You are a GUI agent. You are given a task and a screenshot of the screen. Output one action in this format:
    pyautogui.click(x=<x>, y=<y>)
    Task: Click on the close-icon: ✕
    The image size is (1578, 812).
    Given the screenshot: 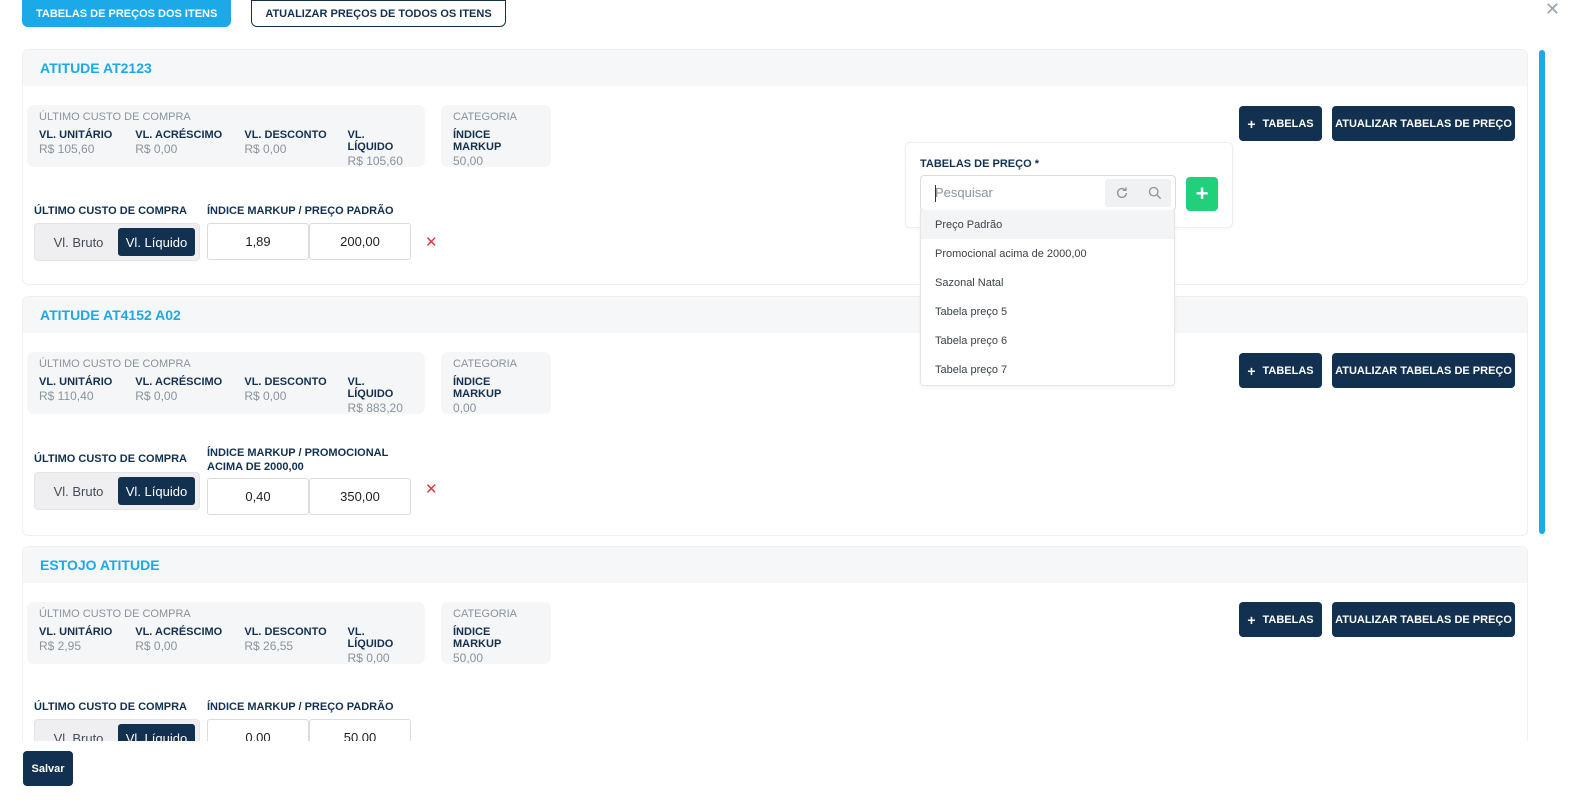 What is the action you would take?
    pyautogui.click(x=1552, y=9)
    